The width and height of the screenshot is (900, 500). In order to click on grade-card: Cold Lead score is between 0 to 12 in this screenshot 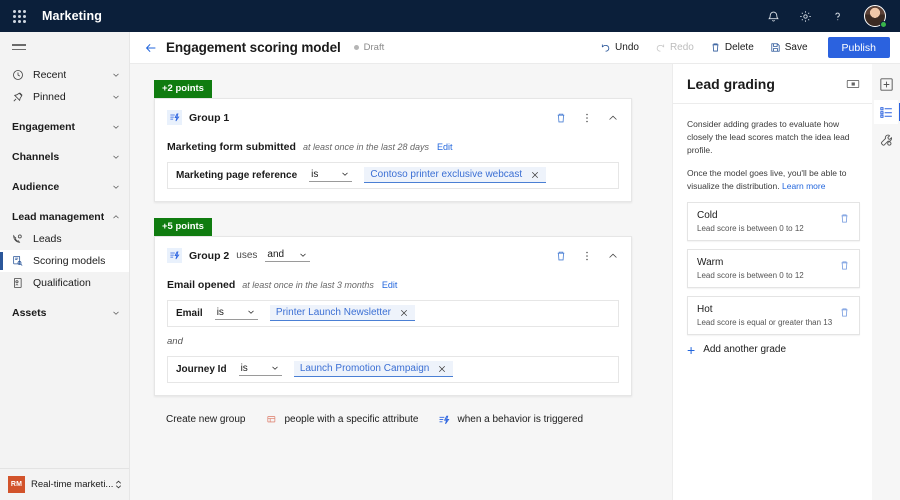, I will do `click(773, 221)`.